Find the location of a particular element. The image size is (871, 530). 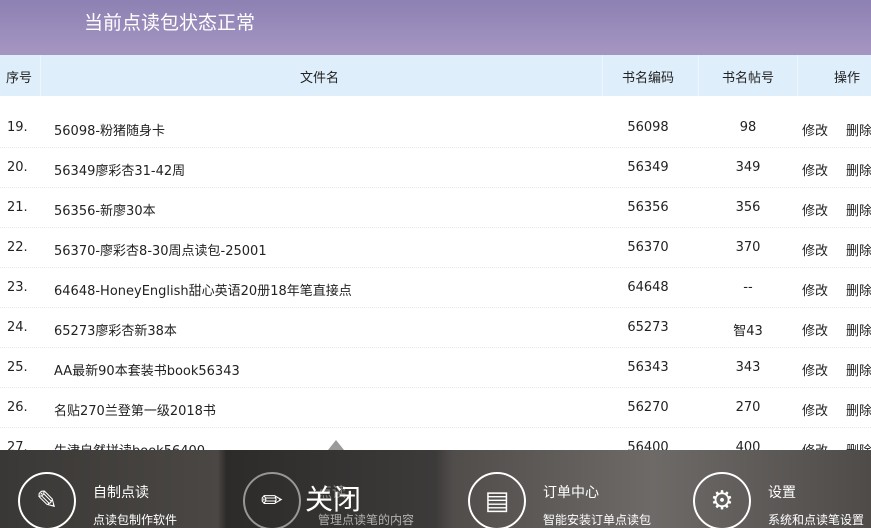

row-name: 名贴270兰登第一级2018书 is located at coordinates (135, 411).